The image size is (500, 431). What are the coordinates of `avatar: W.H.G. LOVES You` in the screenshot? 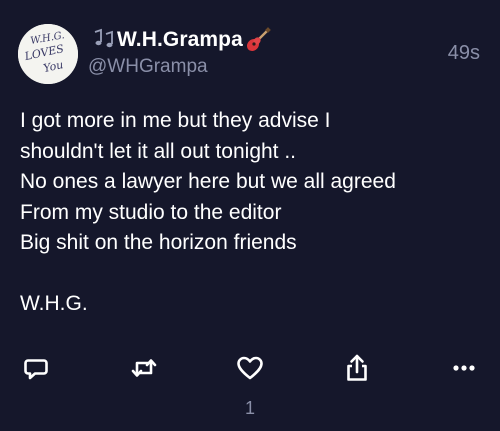 It's located at (48, 54).